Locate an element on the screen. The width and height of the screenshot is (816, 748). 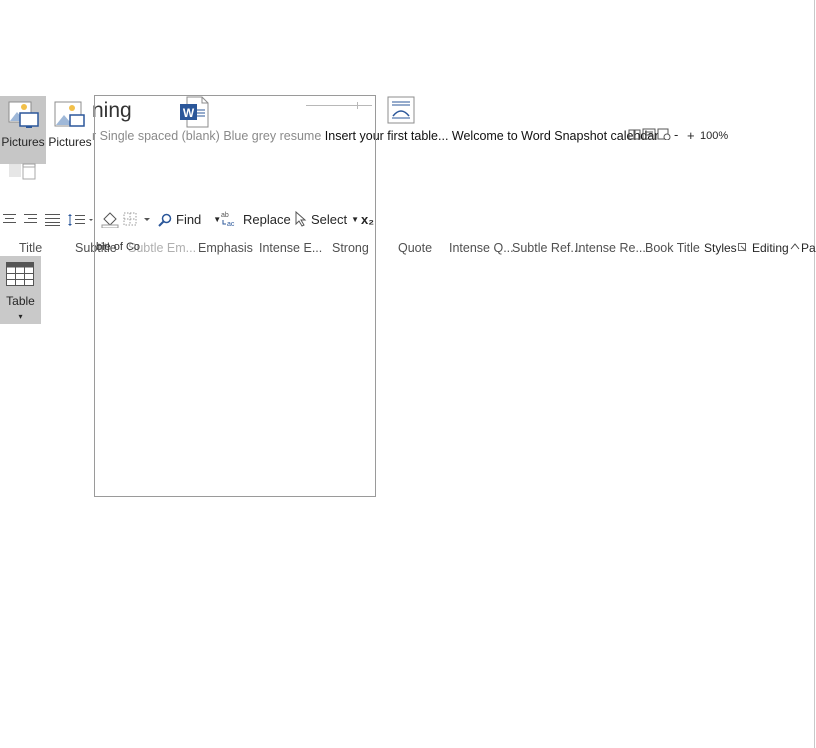
zoom-in-button: + is located at coordinates (691, 135).